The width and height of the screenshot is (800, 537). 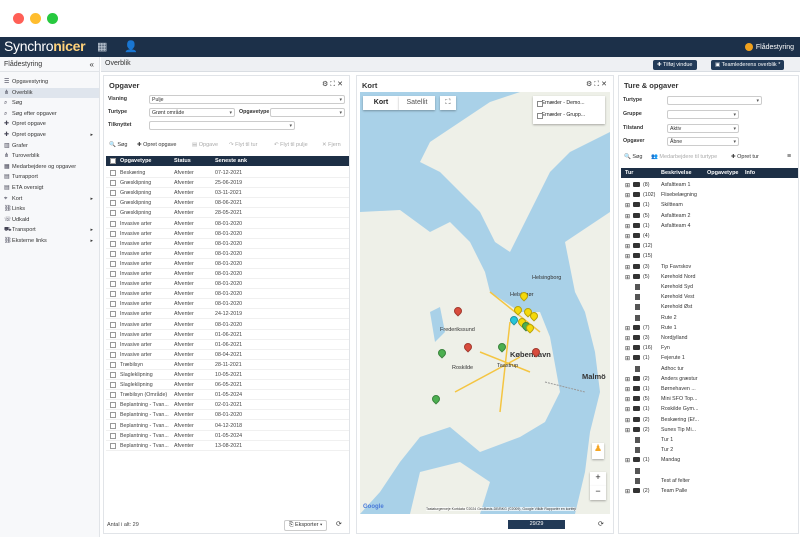 I want to click on tour-turtype-select, so click(x=714, y=100).